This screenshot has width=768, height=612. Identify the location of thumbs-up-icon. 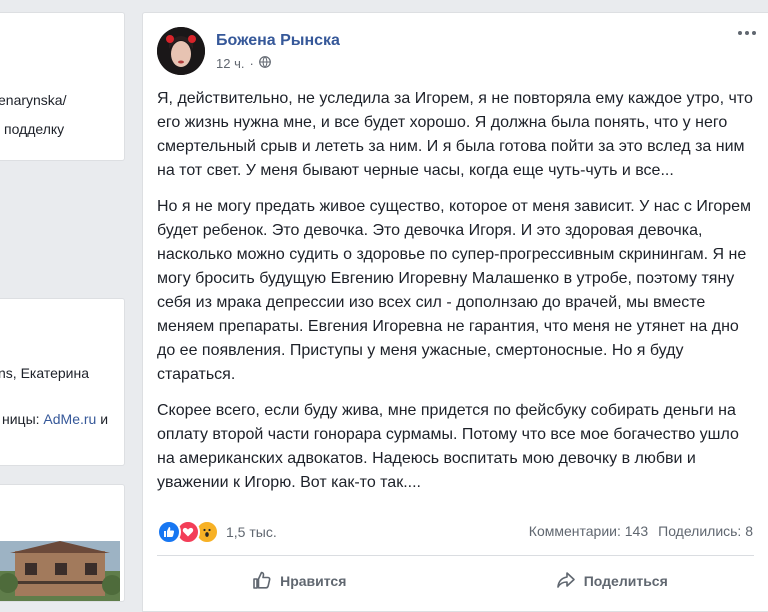
(262, 581).